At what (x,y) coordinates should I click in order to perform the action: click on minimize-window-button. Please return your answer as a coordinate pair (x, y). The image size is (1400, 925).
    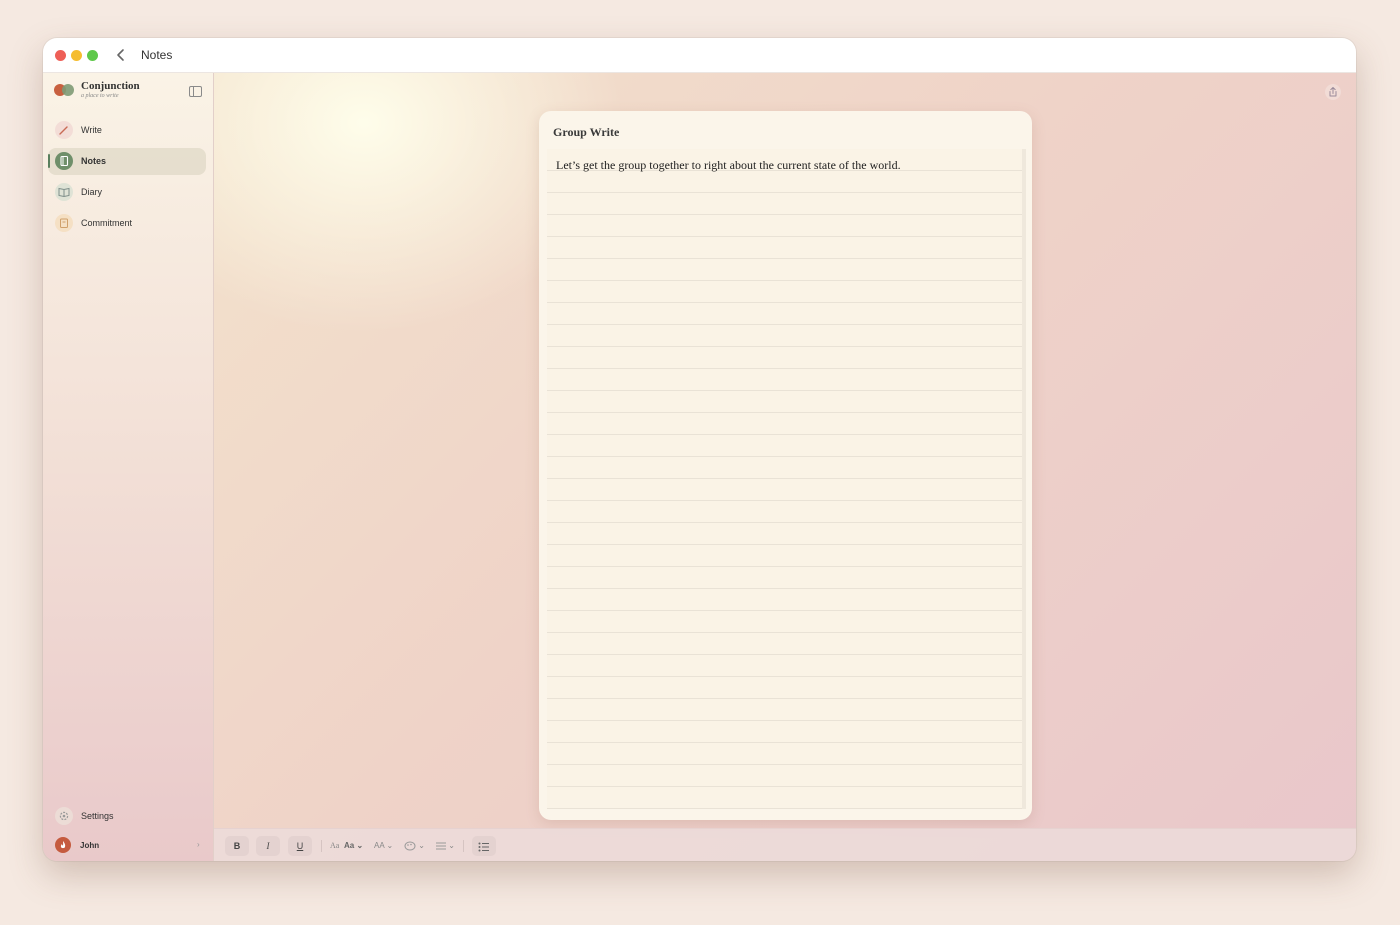
    Looking at the image, I should click on (76, 55).